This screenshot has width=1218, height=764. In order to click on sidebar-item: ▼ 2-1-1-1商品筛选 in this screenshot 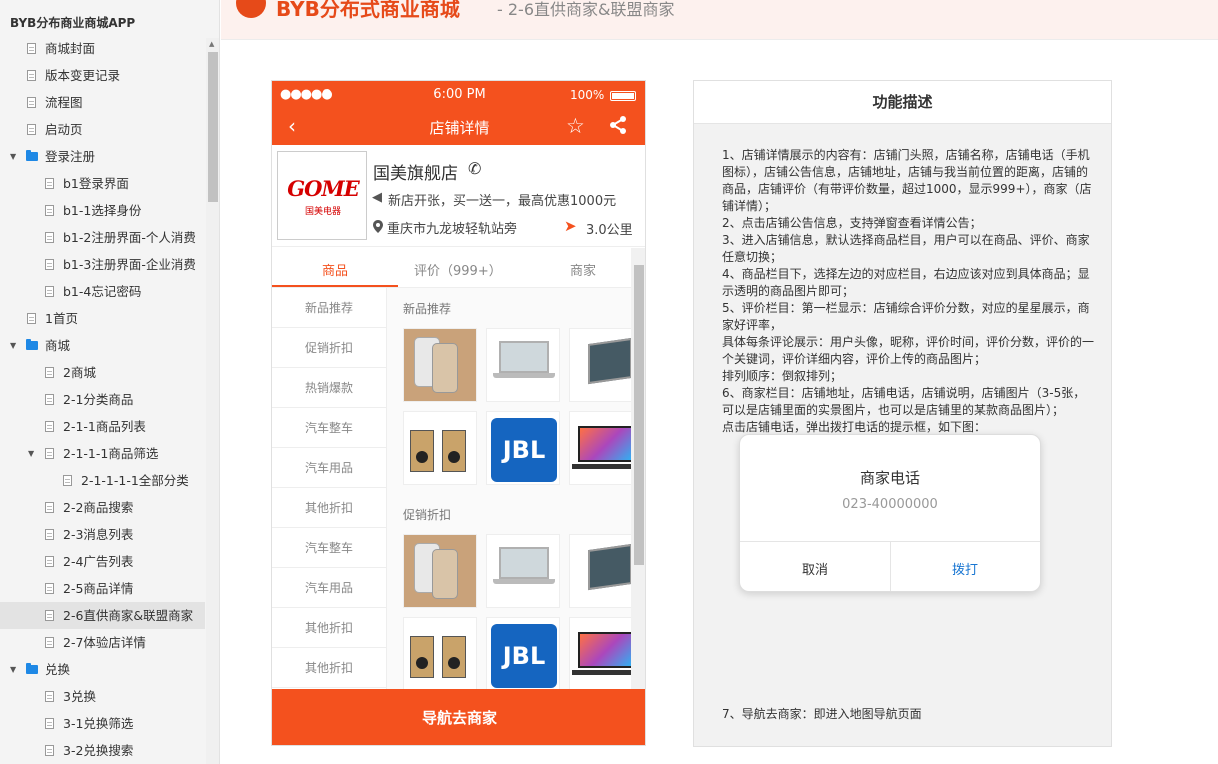, I will do `click(102, 453)`.